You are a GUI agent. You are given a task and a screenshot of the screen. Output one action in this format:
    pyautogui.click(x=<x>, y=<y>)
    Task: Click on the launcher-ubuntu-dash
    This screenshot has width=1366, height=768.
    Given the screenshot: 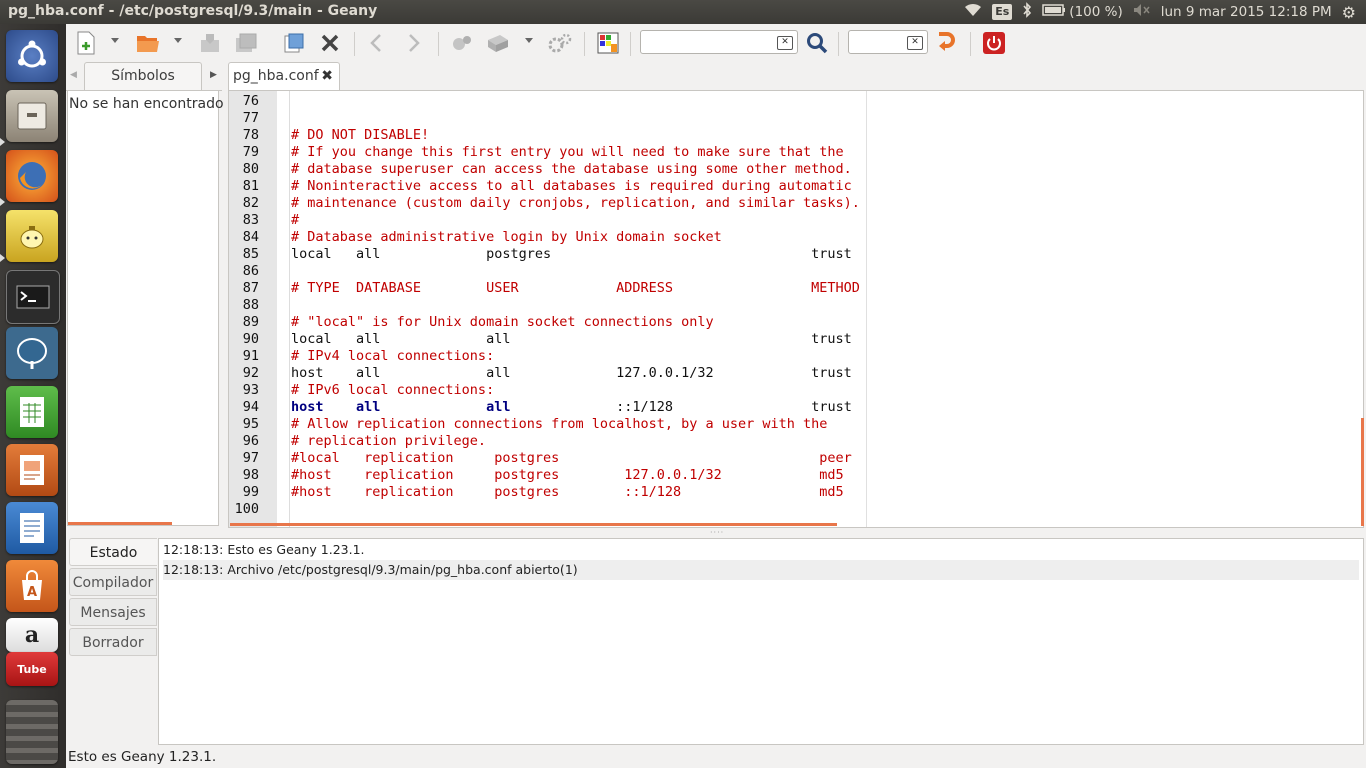 What is the action you would take?
    pyautogui.click(x=32, y=56)
    